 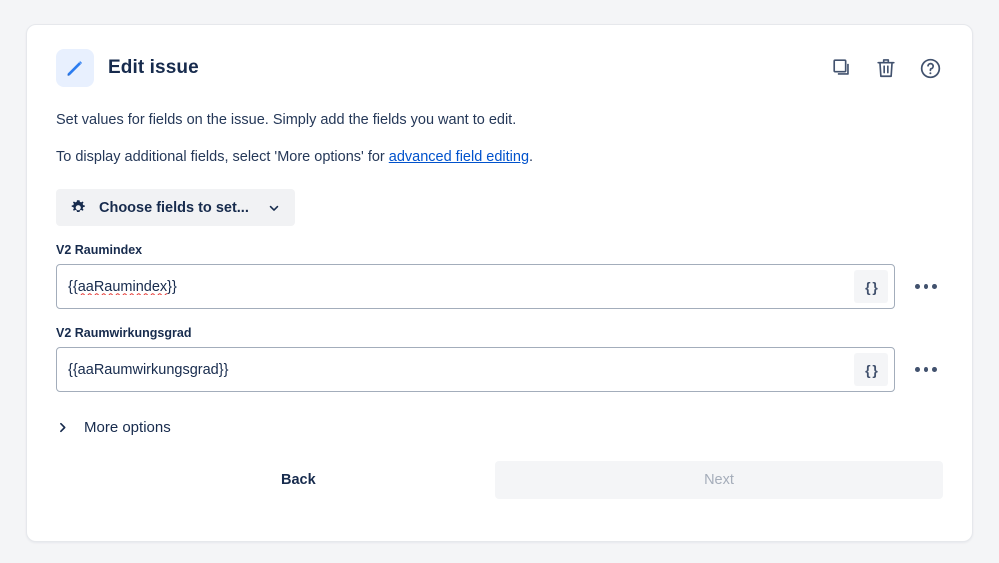 What do you see at coordinates (73, 286) in the screenshot?
I see `value-prefix: {{` at bounding box center [73, 286].